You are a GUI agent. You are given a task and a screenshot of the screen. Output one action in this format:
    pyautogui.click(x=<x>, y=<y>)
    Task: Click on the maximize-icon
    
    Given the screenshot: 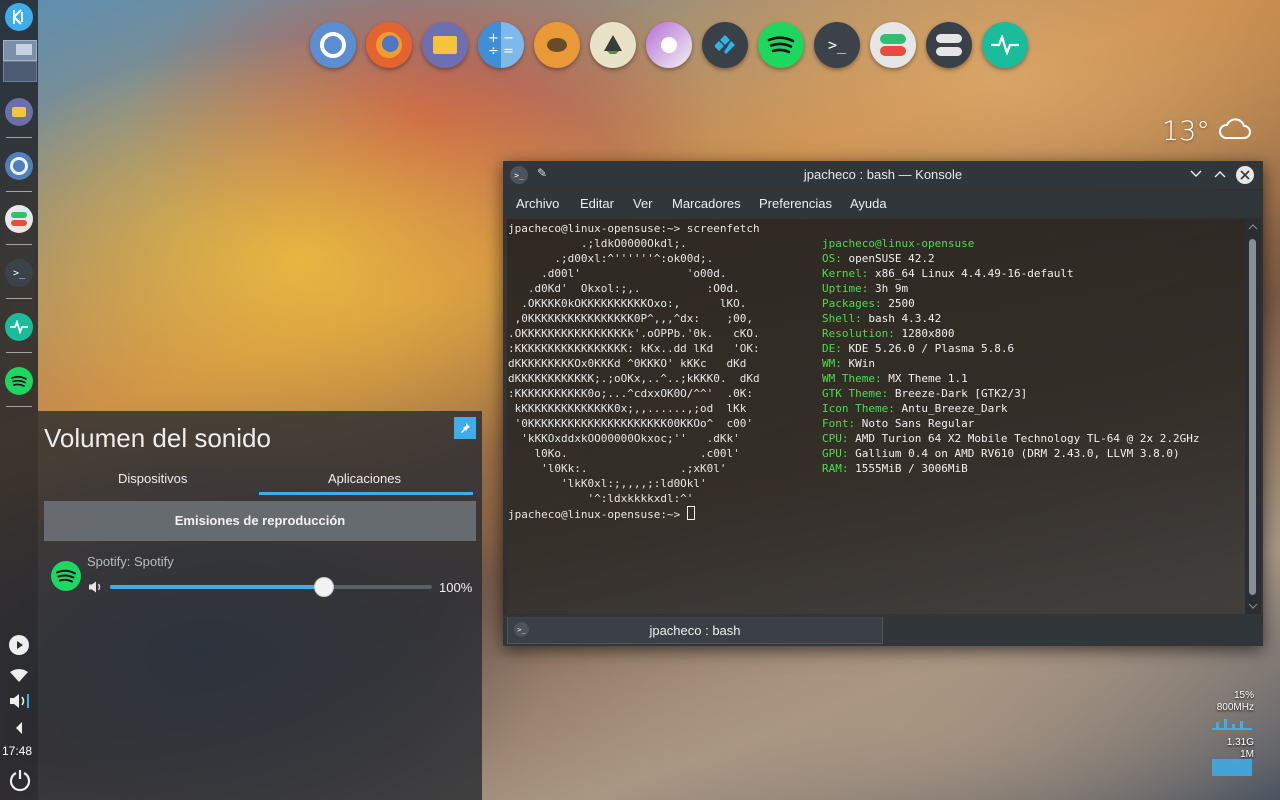 What is the action you would take?
    pyautogui.click(x=1220, y=175)
    